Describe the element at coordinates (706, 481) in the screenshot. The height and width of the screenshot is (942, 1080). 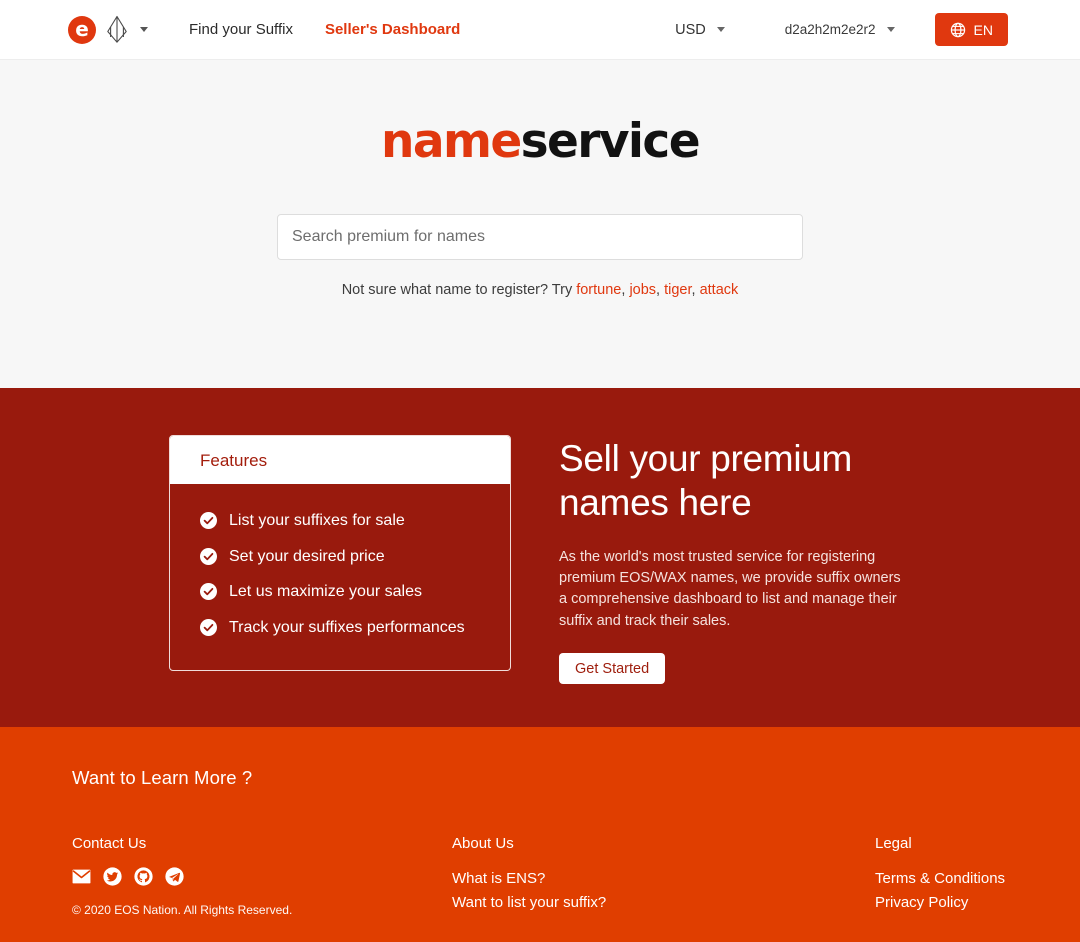
I see `page-title: Sell your premium names here` at that location.